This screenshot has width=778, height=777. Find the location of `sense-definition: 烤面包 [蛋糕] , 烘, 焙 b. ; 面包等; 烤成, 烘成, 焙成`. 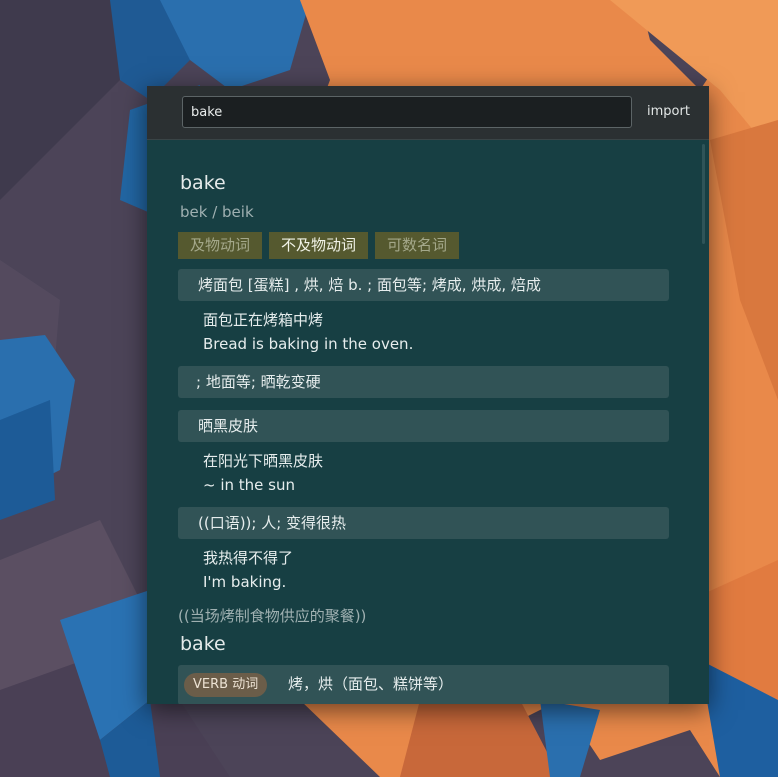

sense-definition: 烤面包 [蛋糕] , 烘, 焙 b. ; 面包等; 烤成, 烘成, 焙成 is located at coordinates (423, 285).